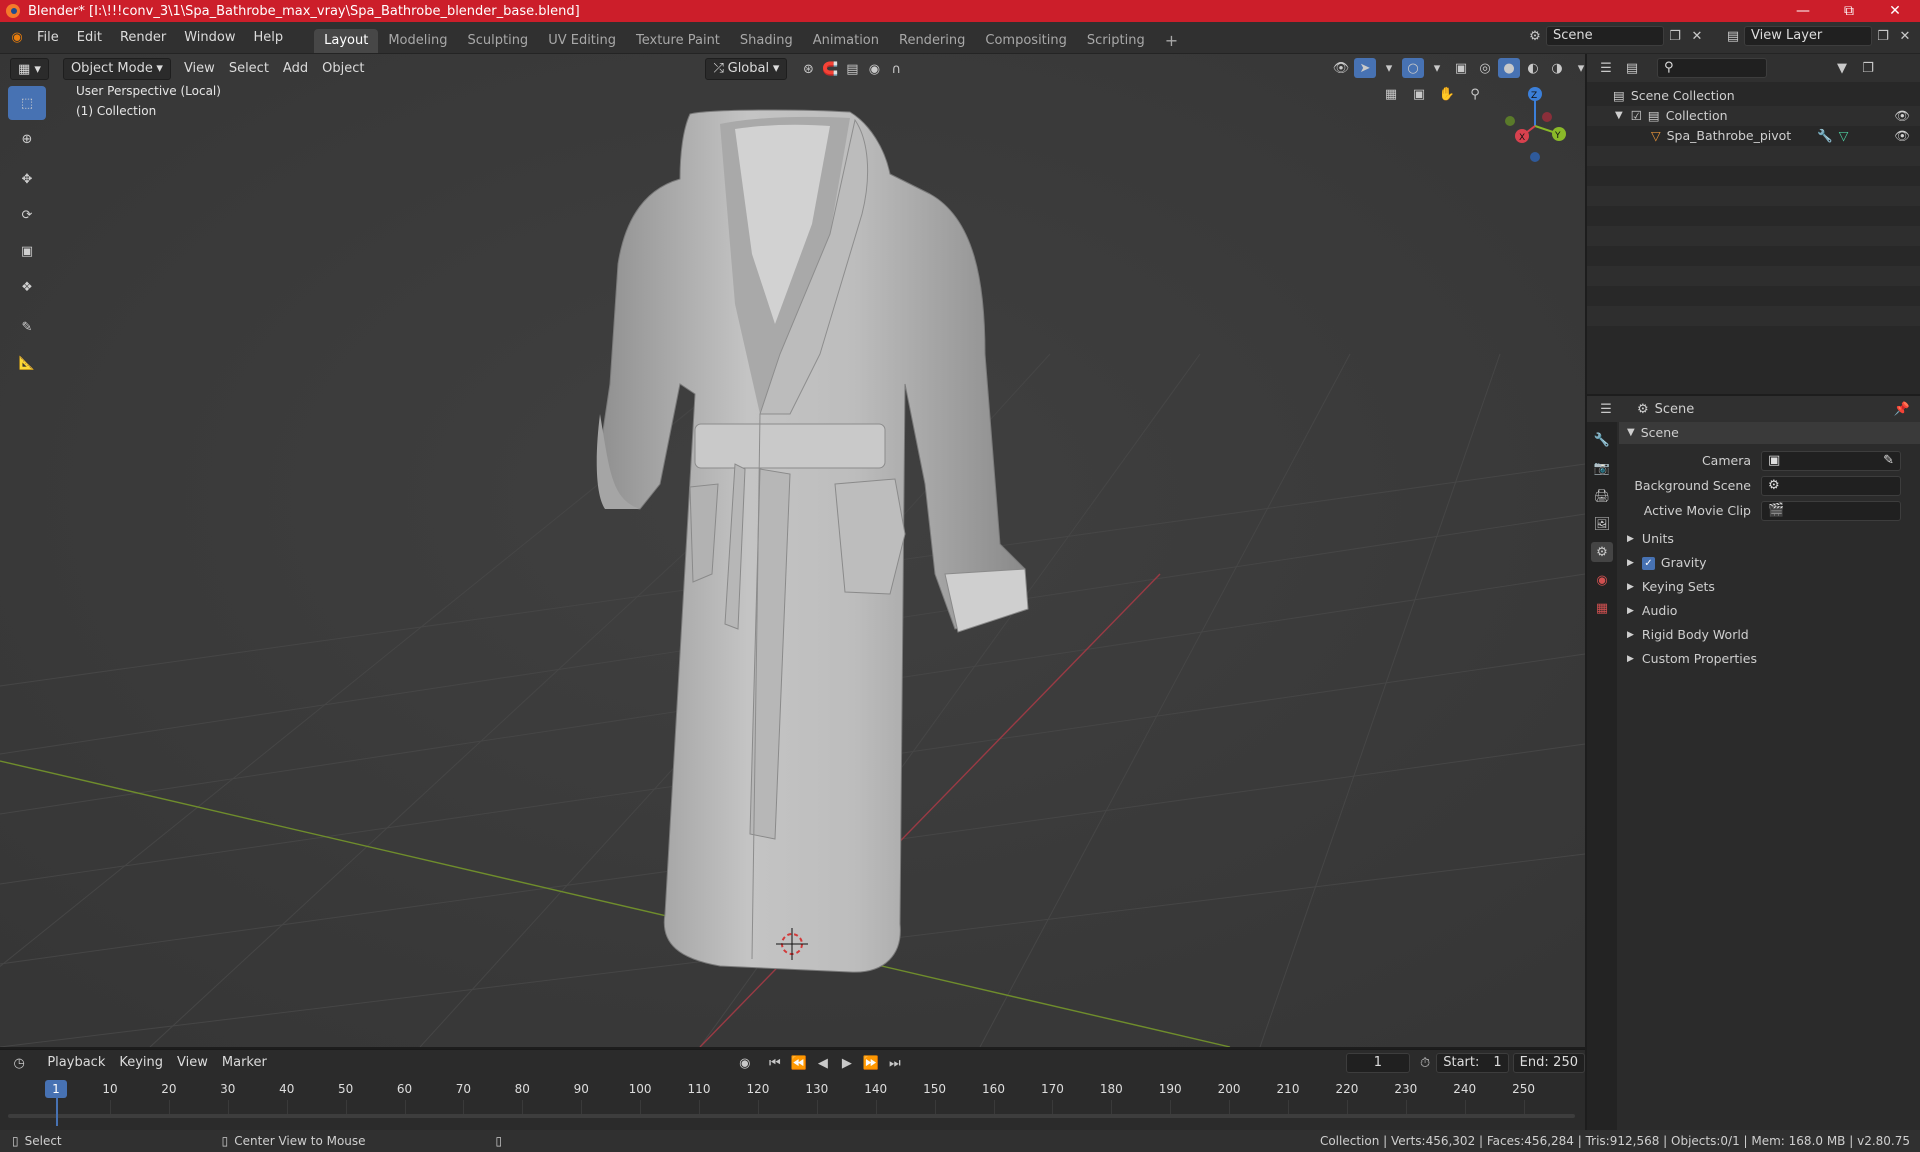 This screenshot has width=1920, height=1152. What do you see at coordinates (1753, 116) in the screenshot?
I see `outliner-collection-row: ▼ ☑ ▤ Collection 👁` at bounding box center [1753, 116].